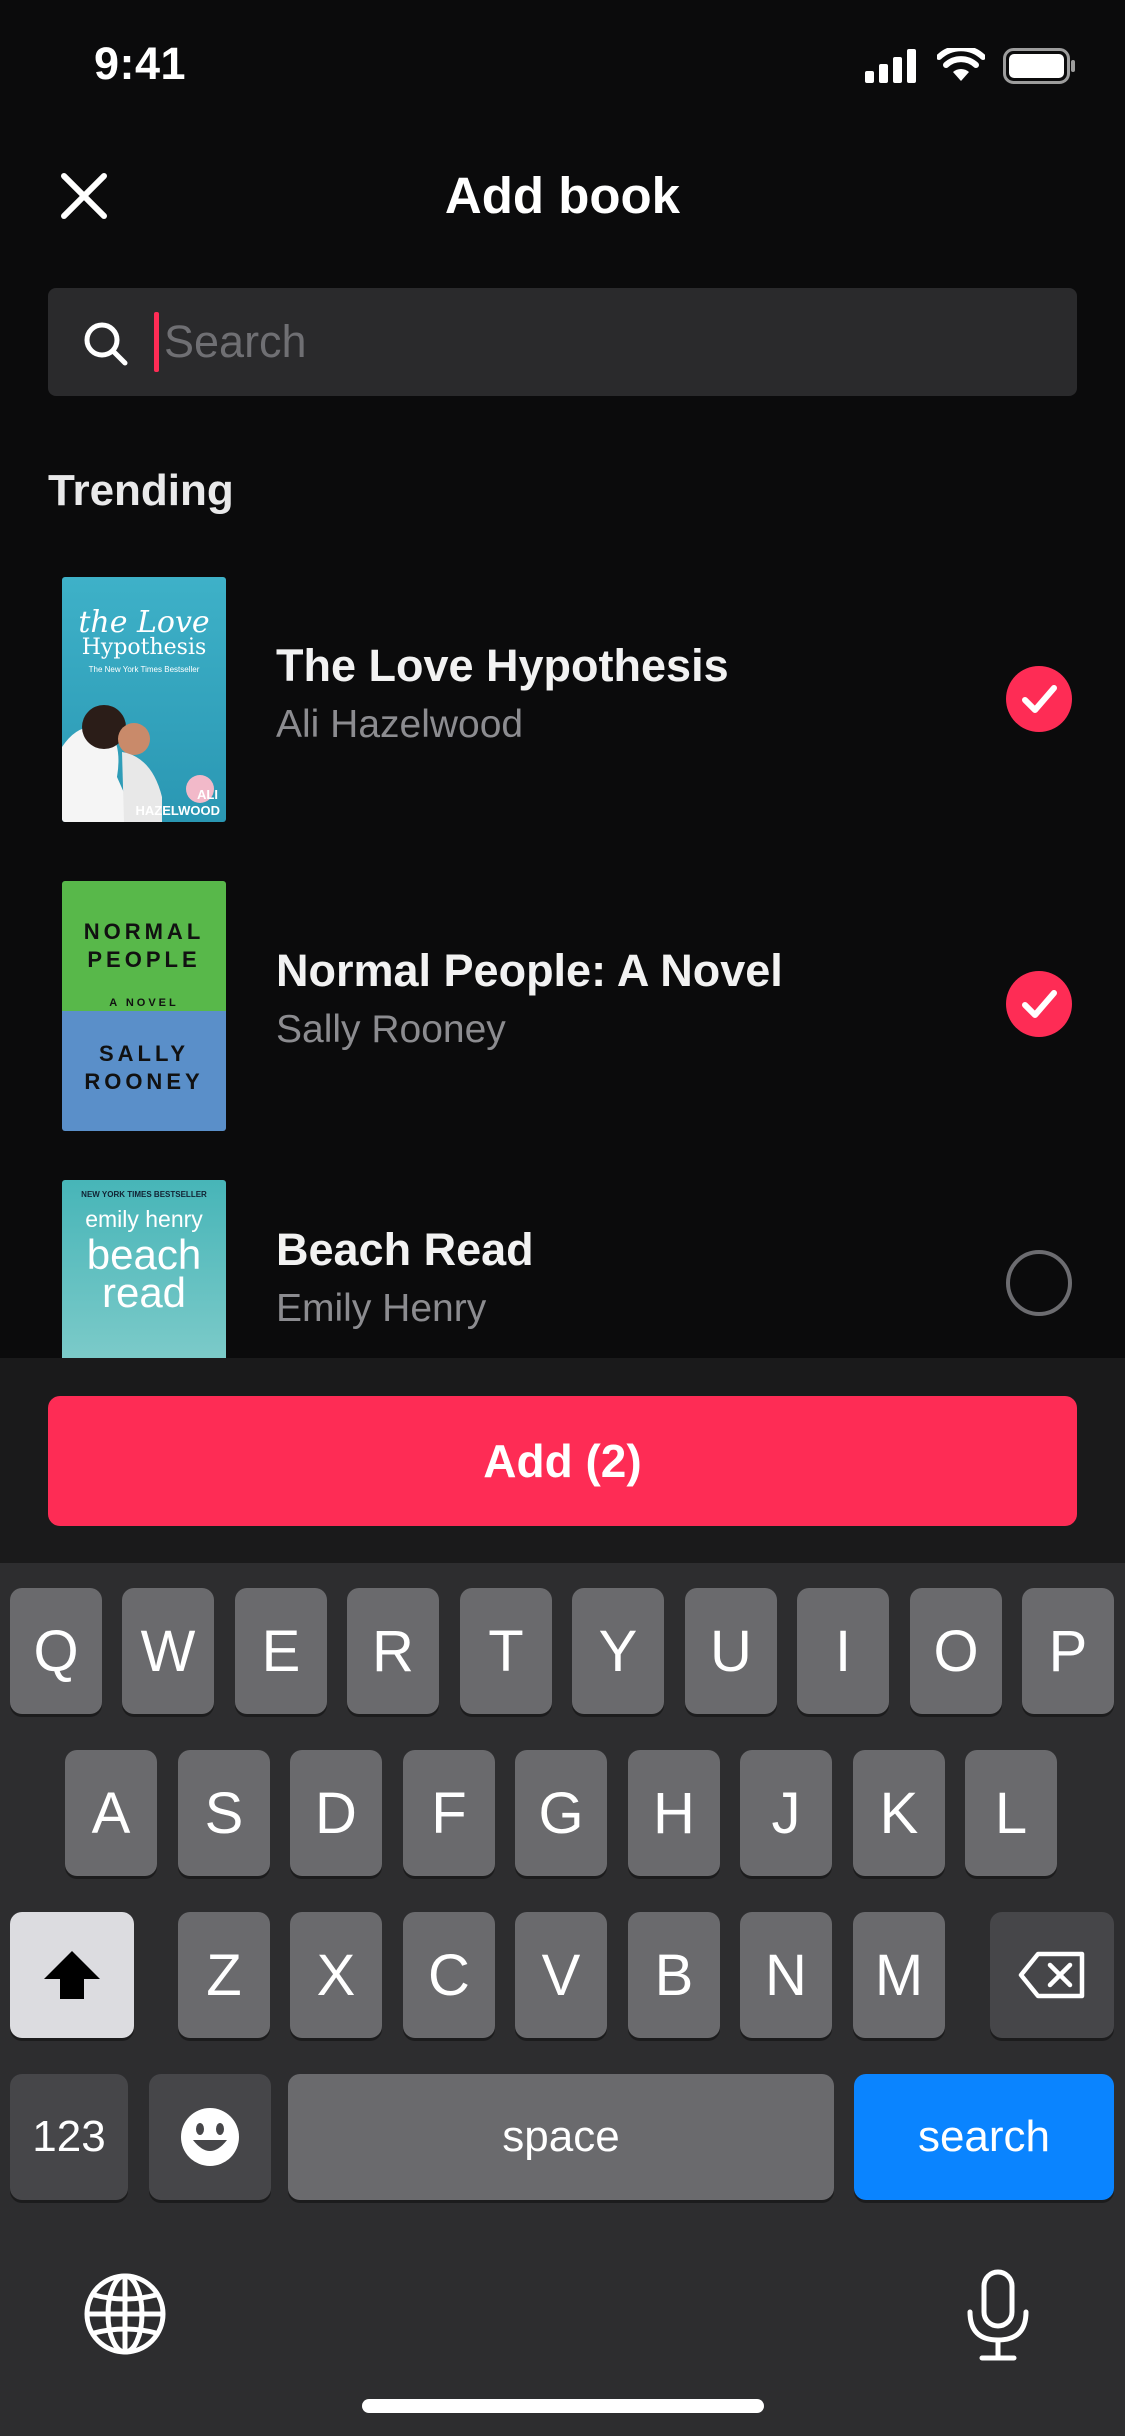  I want to click on cover-text: read, so click(144, 1292).